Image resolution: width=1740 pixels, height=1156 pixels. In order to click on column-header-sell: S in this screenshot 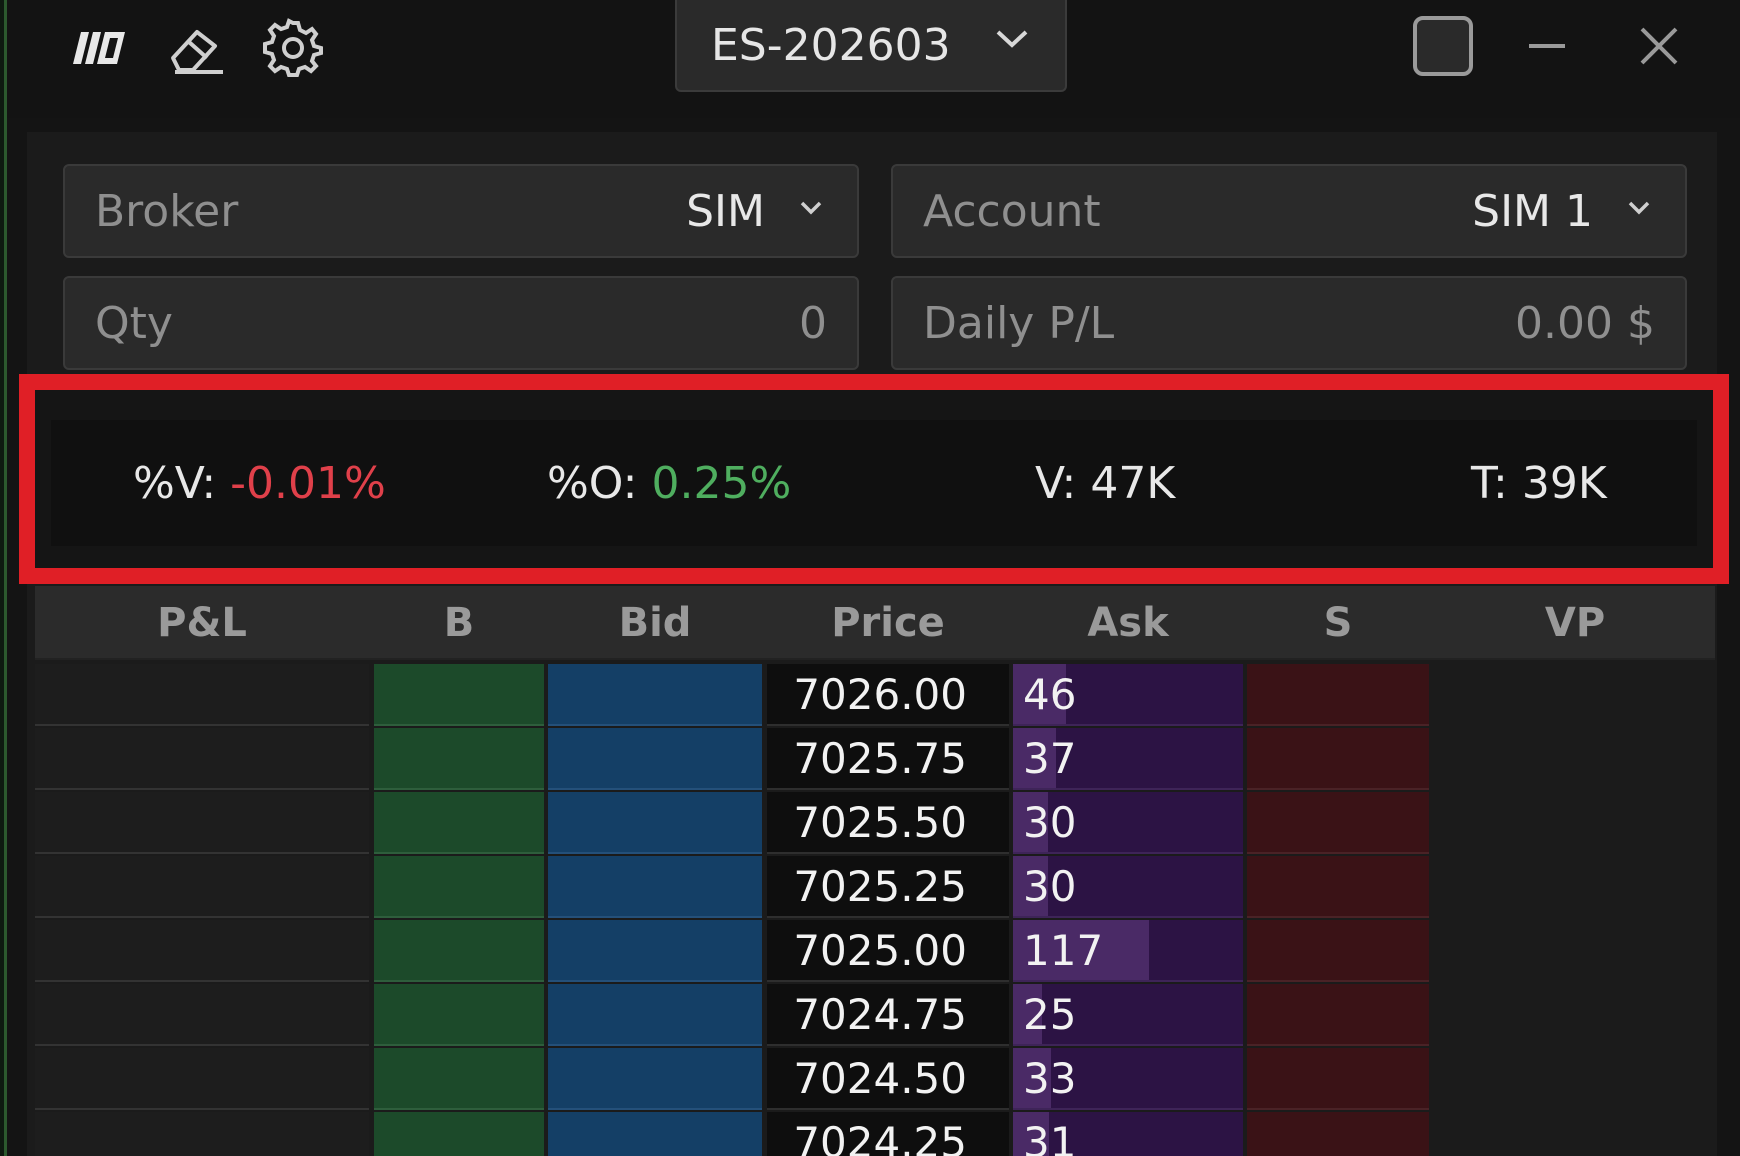, I will do `click(1338, 623)`.